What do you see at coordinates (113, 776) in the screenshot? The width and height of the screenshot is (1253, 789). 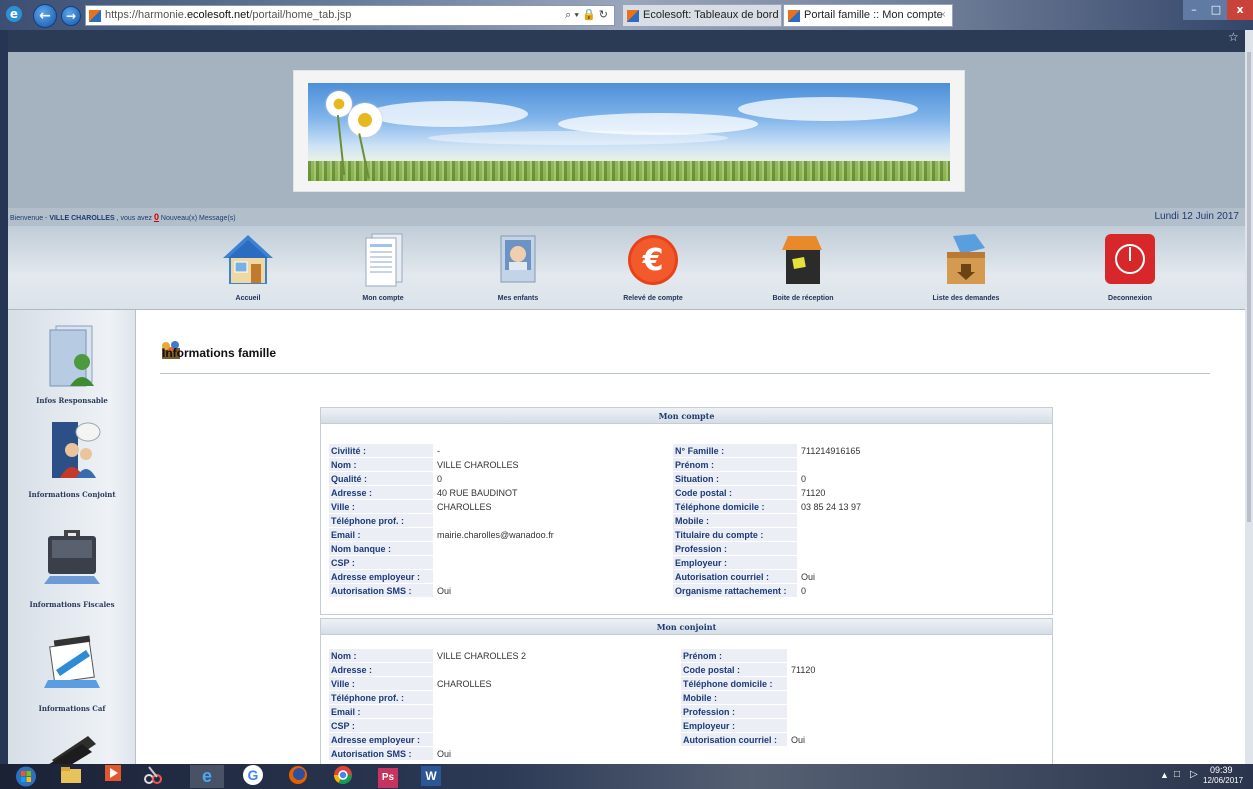 I see `media-player-icon` at bounding box center [113, 776].